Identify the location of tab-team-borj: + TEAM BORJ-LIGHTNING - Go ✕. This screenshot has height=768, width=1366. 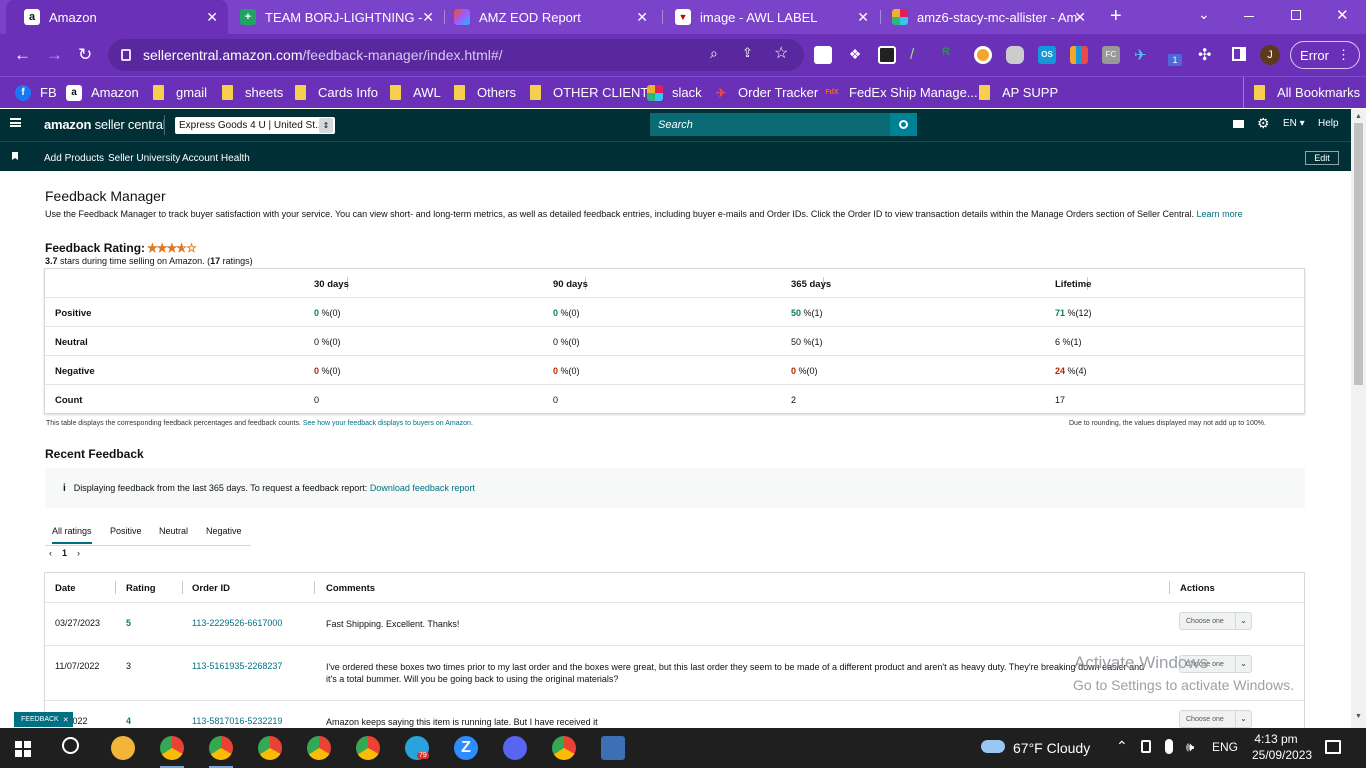
(333, 17).